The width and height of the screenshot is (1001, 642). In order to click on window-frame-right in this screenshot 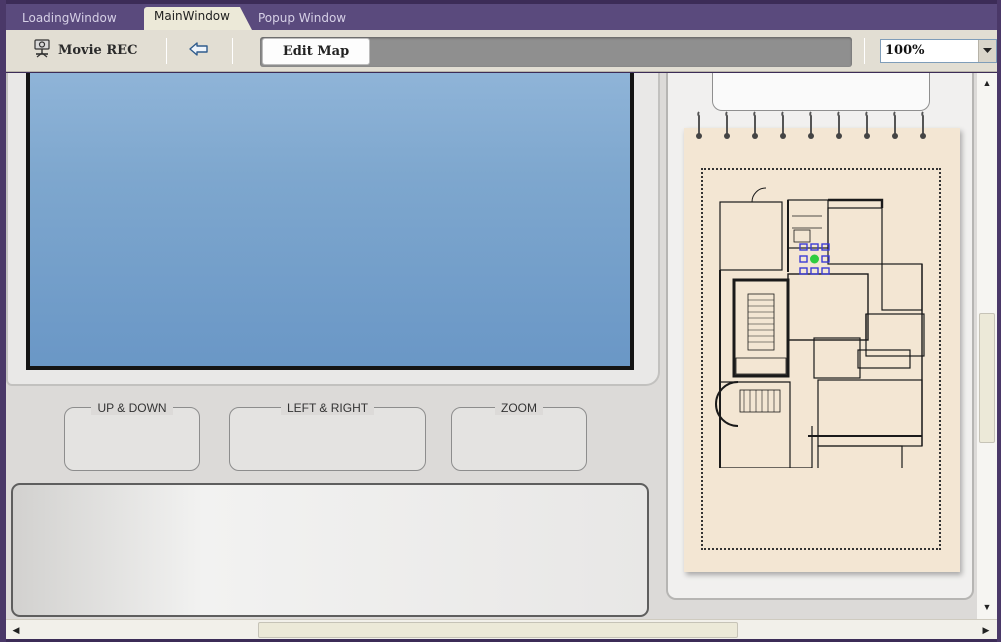, I will do `click(999, 321)`.